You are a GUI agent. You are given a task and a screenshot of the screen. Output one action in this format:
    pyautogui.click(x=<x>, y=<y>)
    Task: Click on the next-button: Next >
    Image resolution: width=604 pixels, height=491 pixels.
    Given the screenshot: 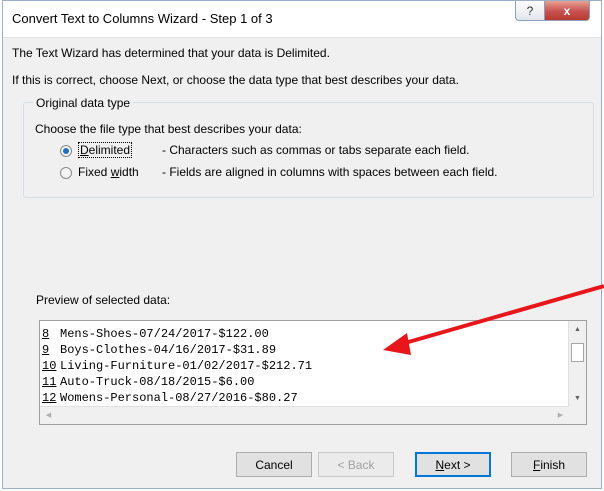 What is the action you would take?
    pyautogui.click(x=453, y=464)
    